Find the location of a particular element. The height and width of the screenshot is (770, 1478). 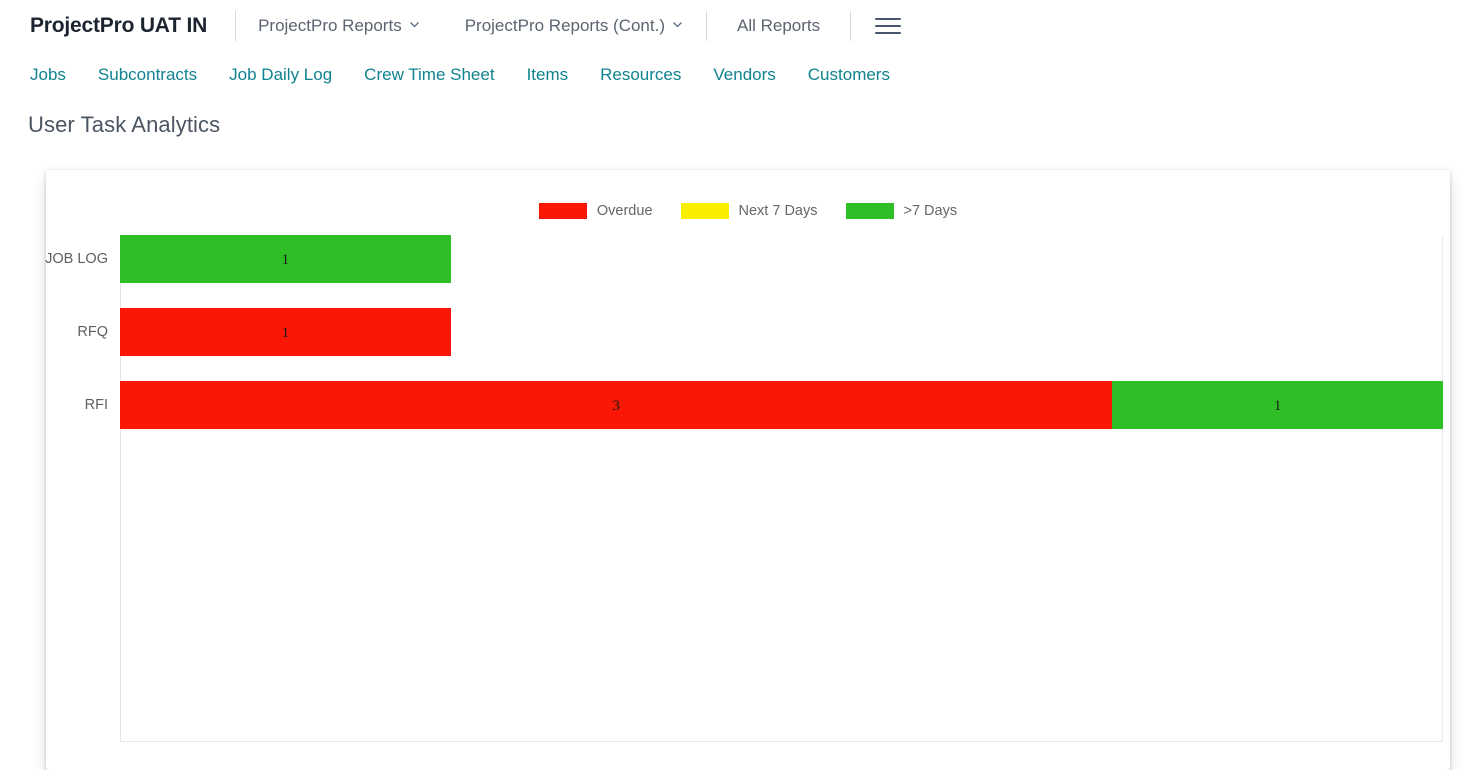

bar-row: JOB LOG 1 is located at coordinates (744, 259).